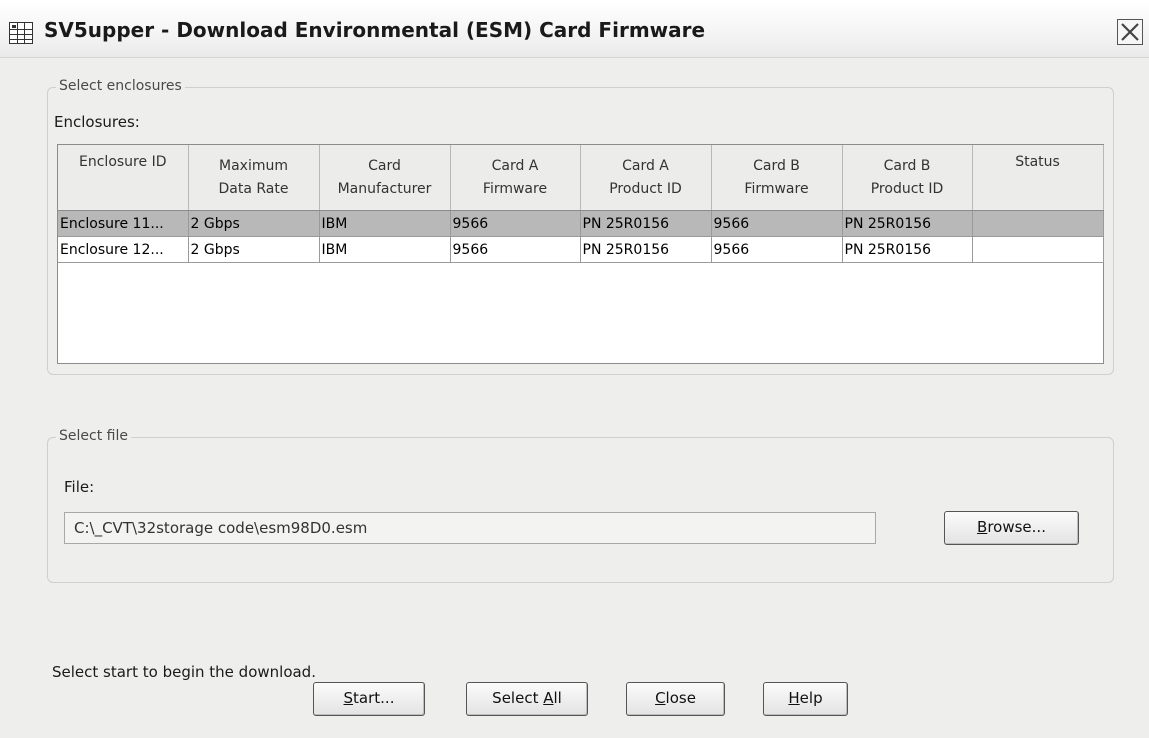 This screenshot has width=1149, height=738. What do you see at coordinates (515, 178) in the screenshot?
I see `column-header: Card A Firmware` at bounding box center [515, 178].